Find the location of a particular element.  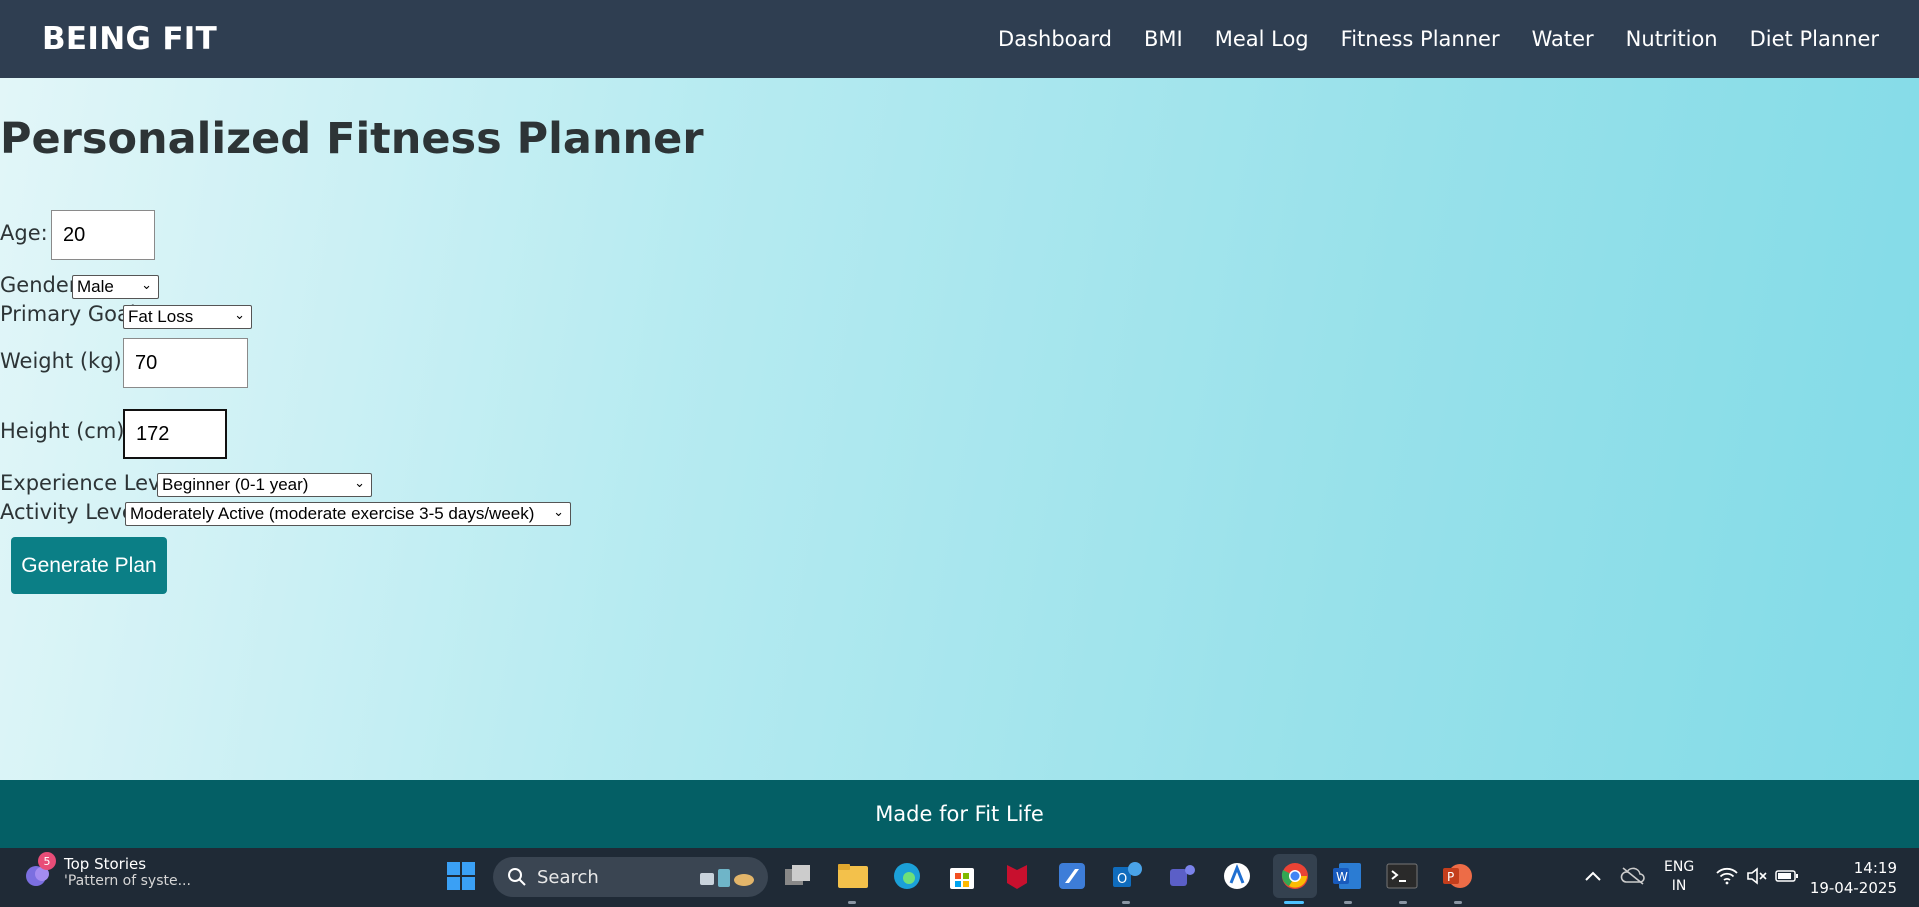

cloud-offline-icon is located at coordinates (1633, 876).